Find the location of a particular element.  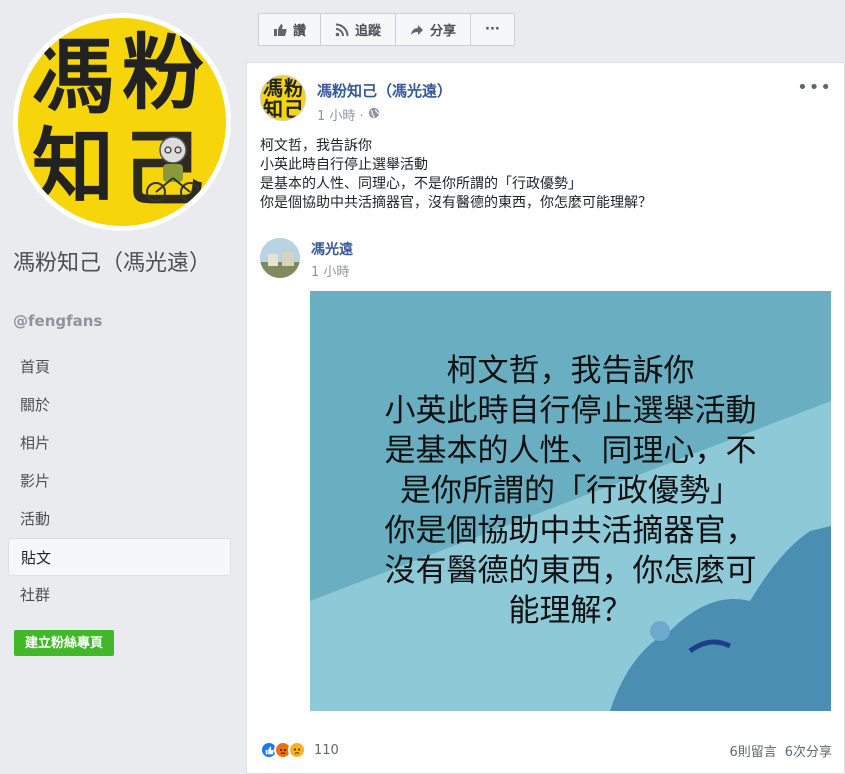

shared-author-avatar is located at coordinates (280, 258).